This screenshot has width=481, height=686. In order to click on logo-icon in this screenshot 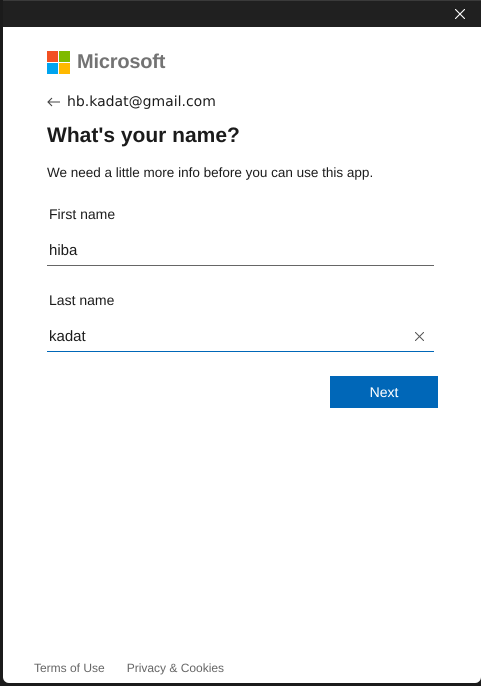, I will do `click(58, 62)`.